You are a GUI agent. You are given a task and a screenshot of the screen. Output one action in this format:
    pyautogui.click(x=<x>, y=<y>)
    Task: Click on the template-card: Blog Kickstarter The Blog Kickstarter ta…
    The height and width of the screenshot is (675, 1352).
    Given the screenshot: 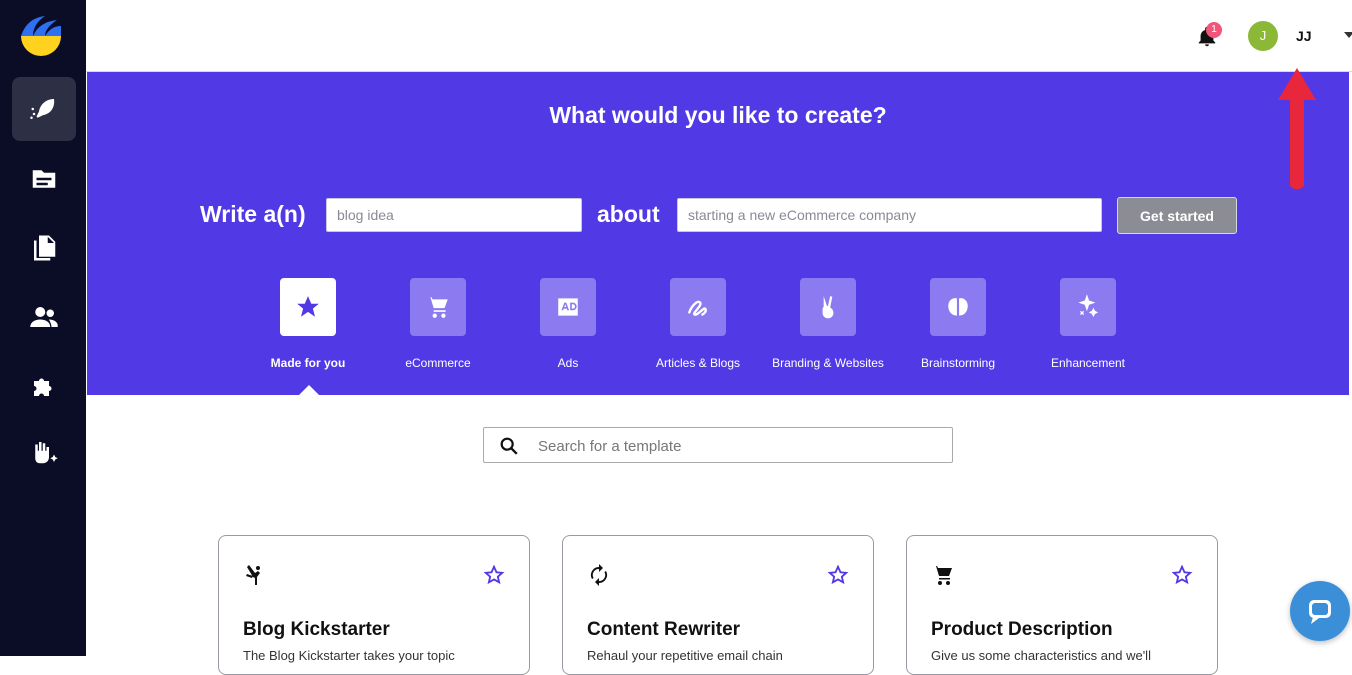 What is the action you would take?
    pyautogui.click(x=374, y=605)
    